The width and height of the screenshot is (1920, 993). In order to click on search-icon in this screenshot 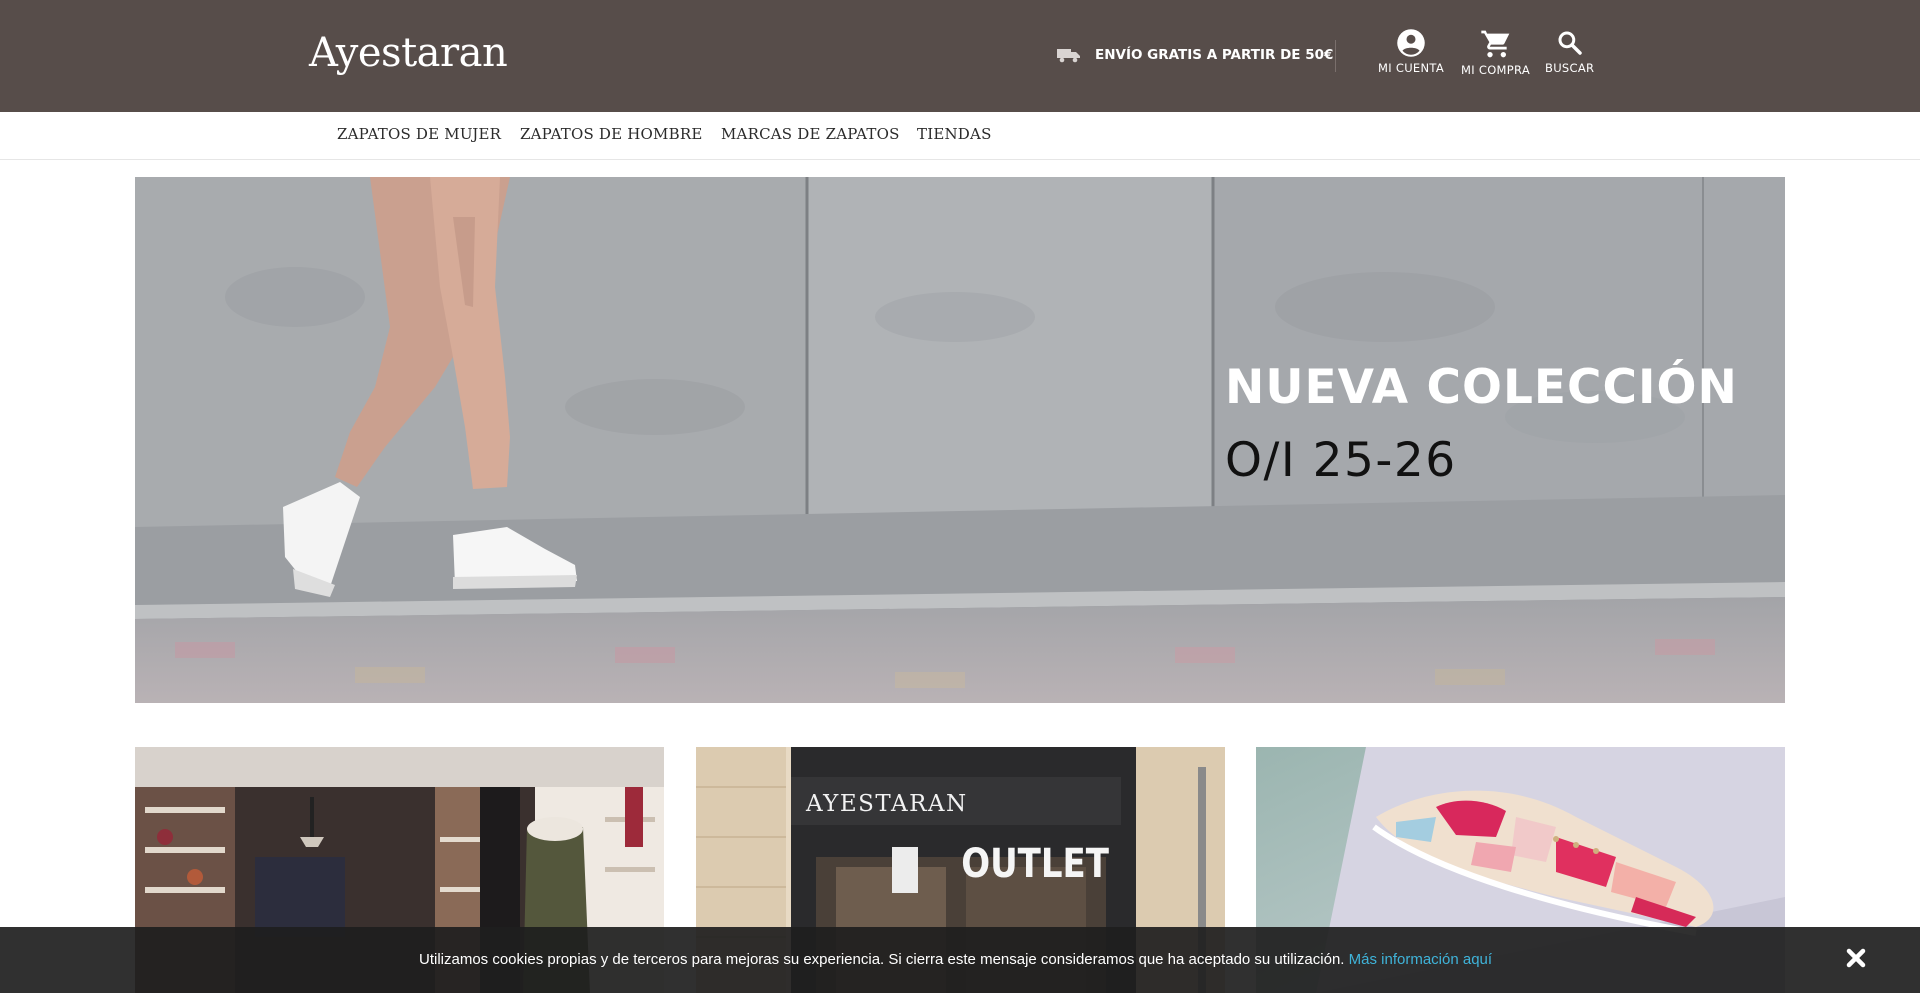, I will do `click(1570, 43)`.